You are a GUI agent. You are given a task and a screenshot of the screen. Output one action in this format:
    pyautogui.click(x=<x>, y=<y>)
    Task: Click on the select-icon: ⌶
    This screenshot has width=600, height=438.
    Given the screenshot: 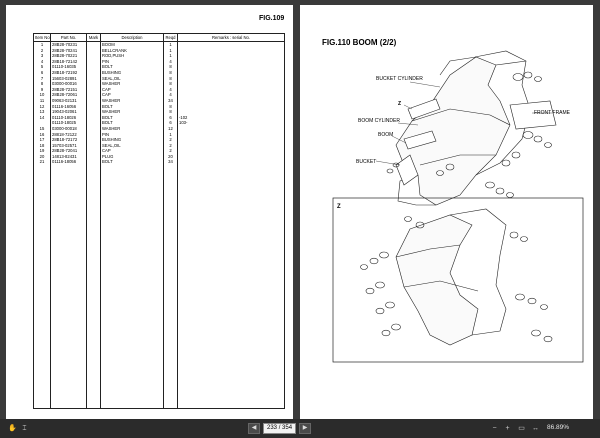 What is the action you would take?
    pyautogui.click(x=24, y=428)
    